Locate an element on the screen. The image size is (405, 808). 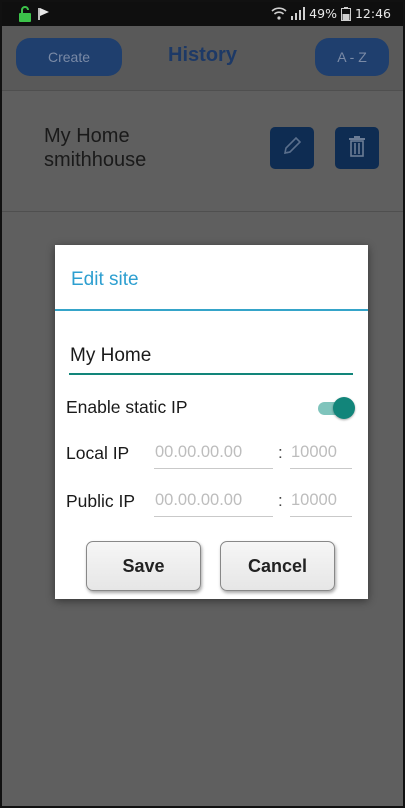
delete-button is located at coordinates (357, 148).